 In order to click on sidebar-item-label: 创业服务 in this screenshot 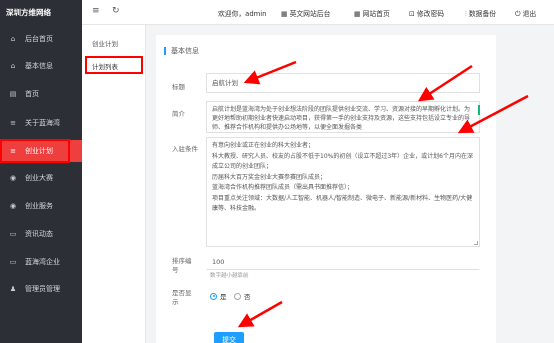, I will do `click(39, 206)`.